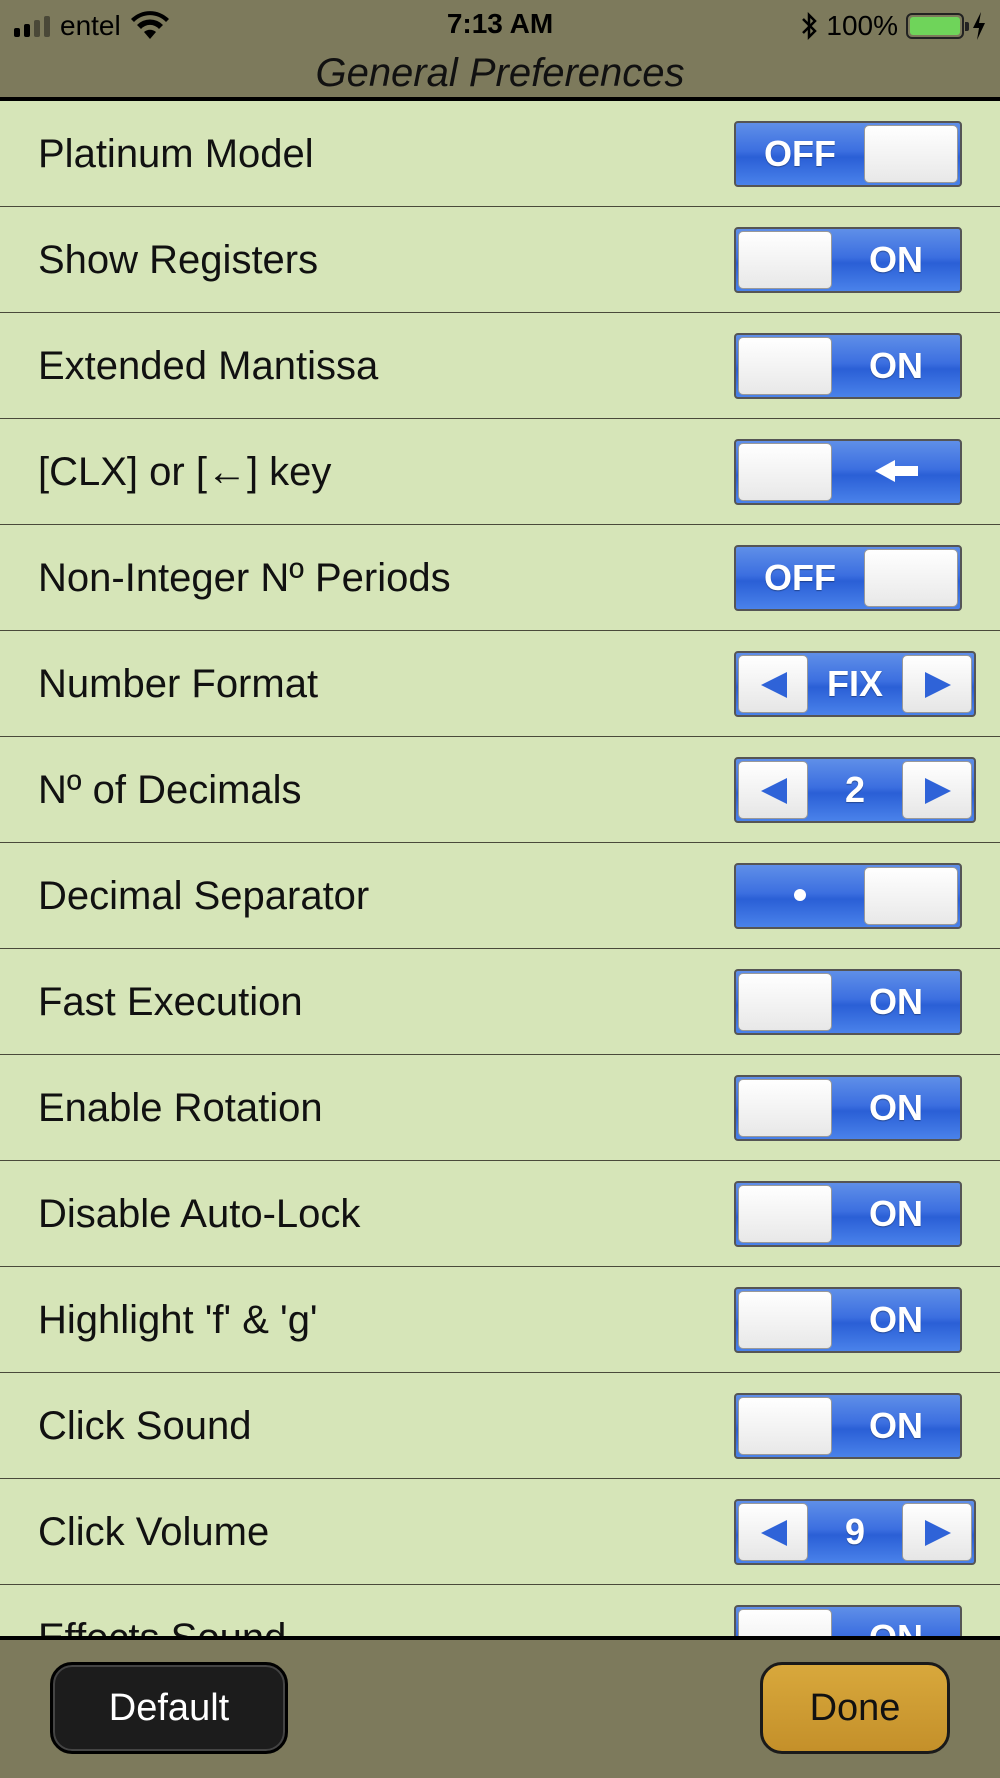 The height and width of the screenshot is (1778, 1000). What do you see at coordinates (500, 1002) in the screenshot?
I see `setting-row-fast-execution: Fast Execution ON` at bounding box center [500, 1002].